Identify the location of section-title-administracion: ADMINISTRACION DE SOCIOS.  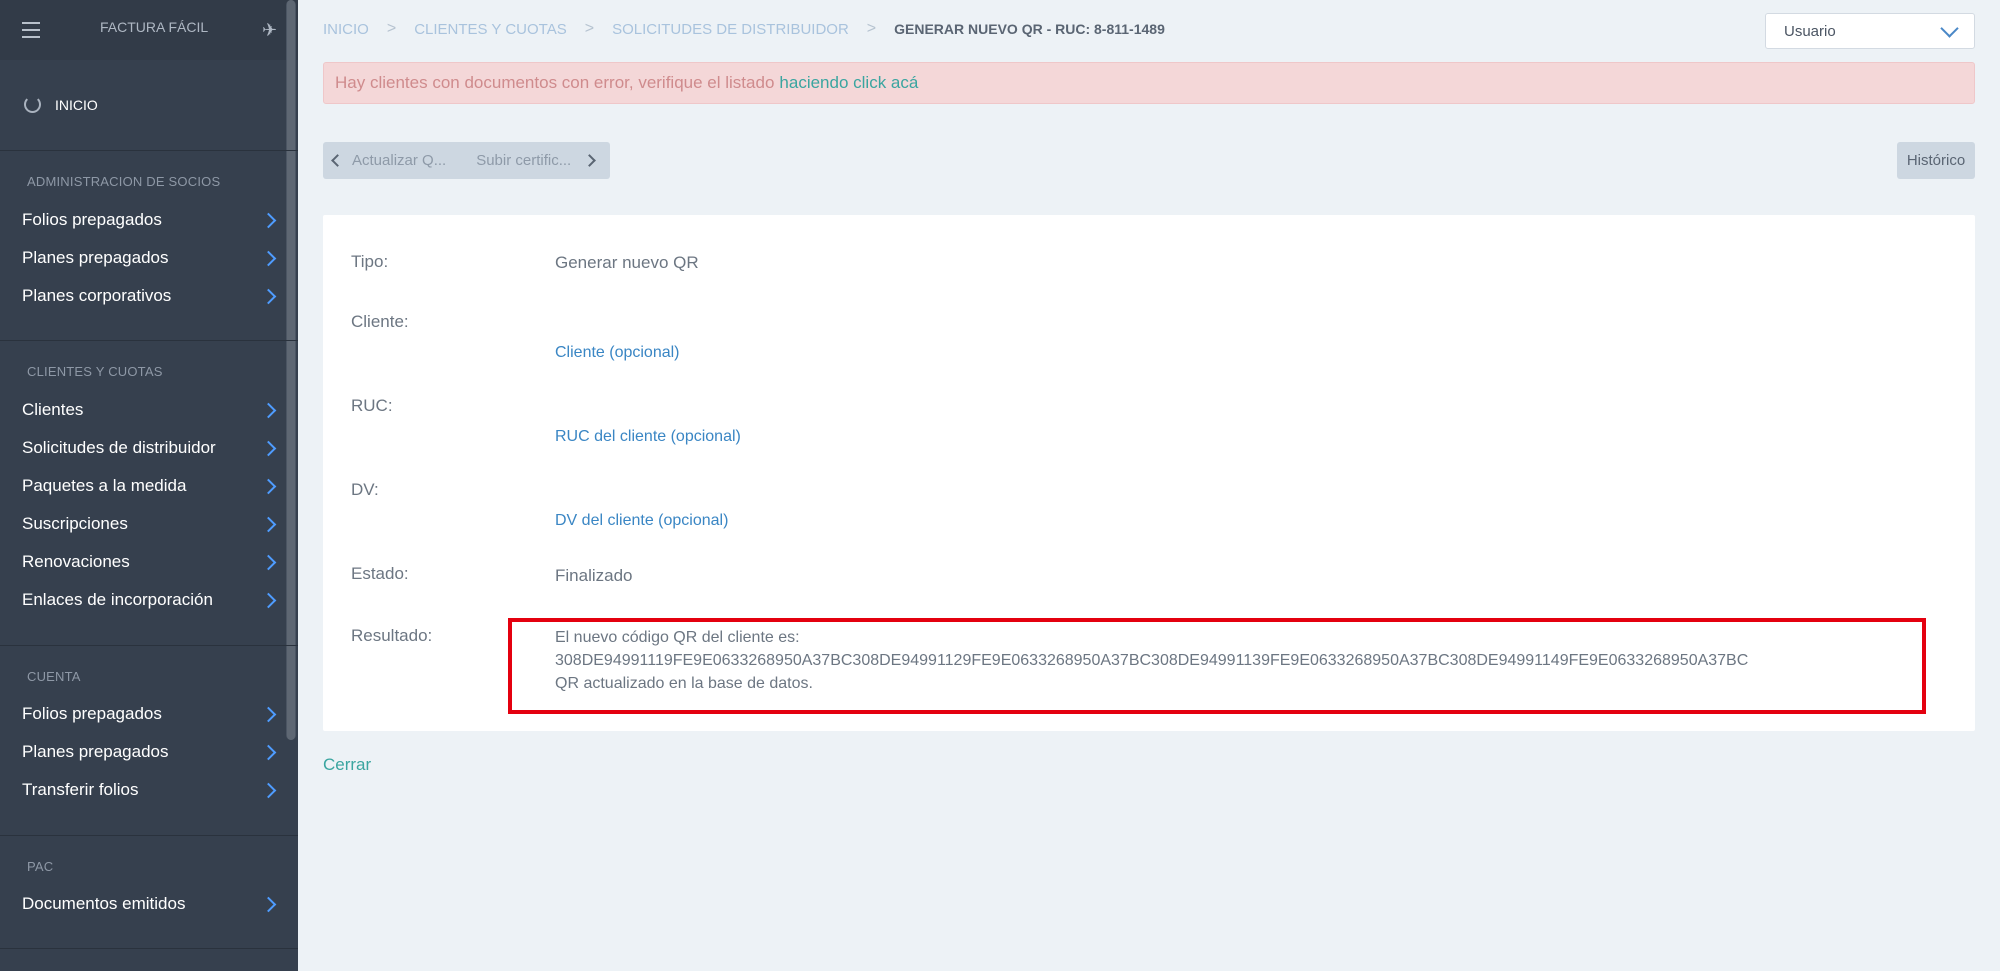
(124, 181).